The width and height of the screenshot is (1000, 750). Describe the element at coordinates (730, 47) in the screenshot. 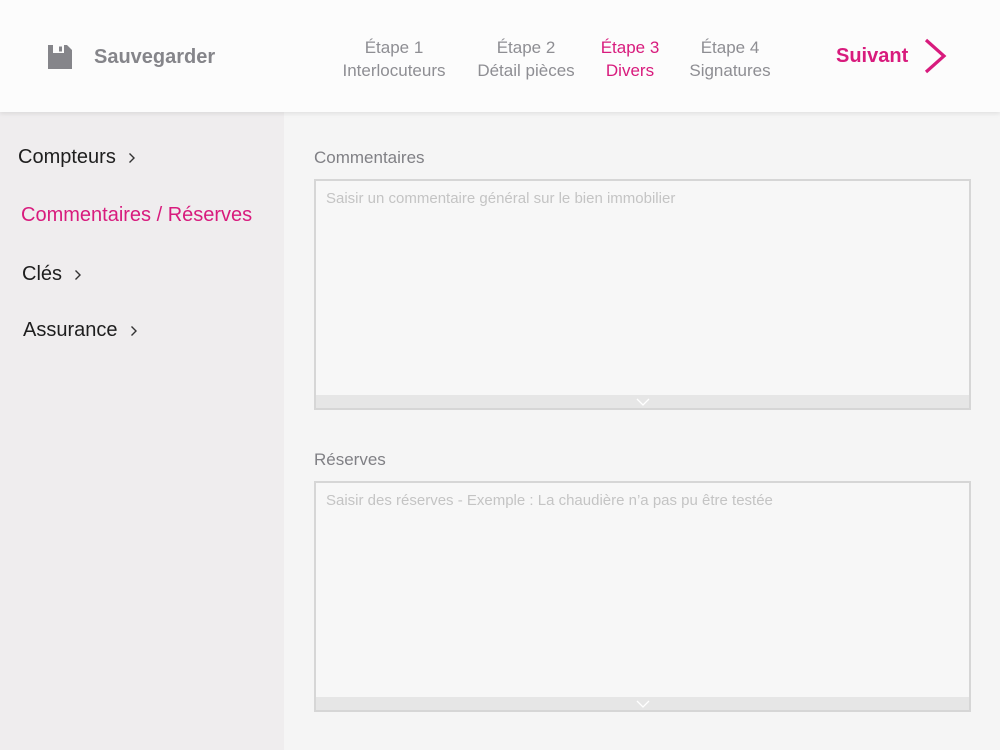

I see `step-4-number: Étape 4` at that location.